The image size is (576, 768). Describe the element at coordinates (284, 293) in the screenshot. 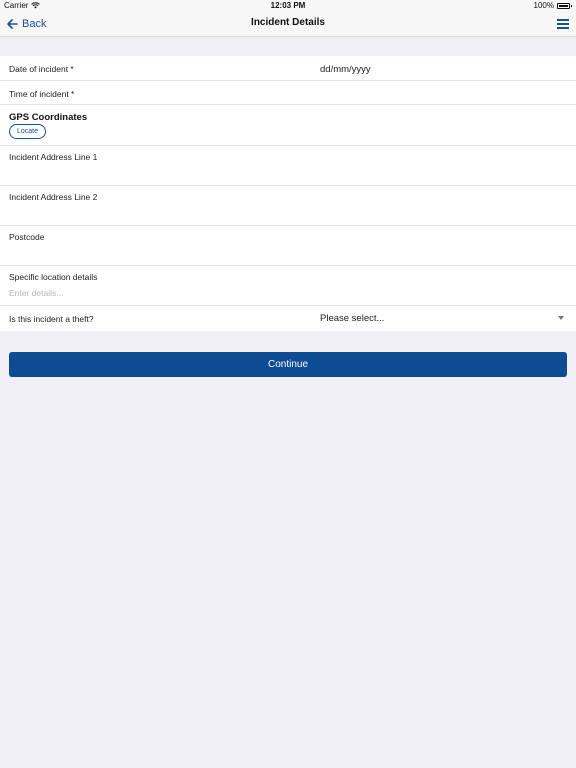

I see `location-details-input` at that location.